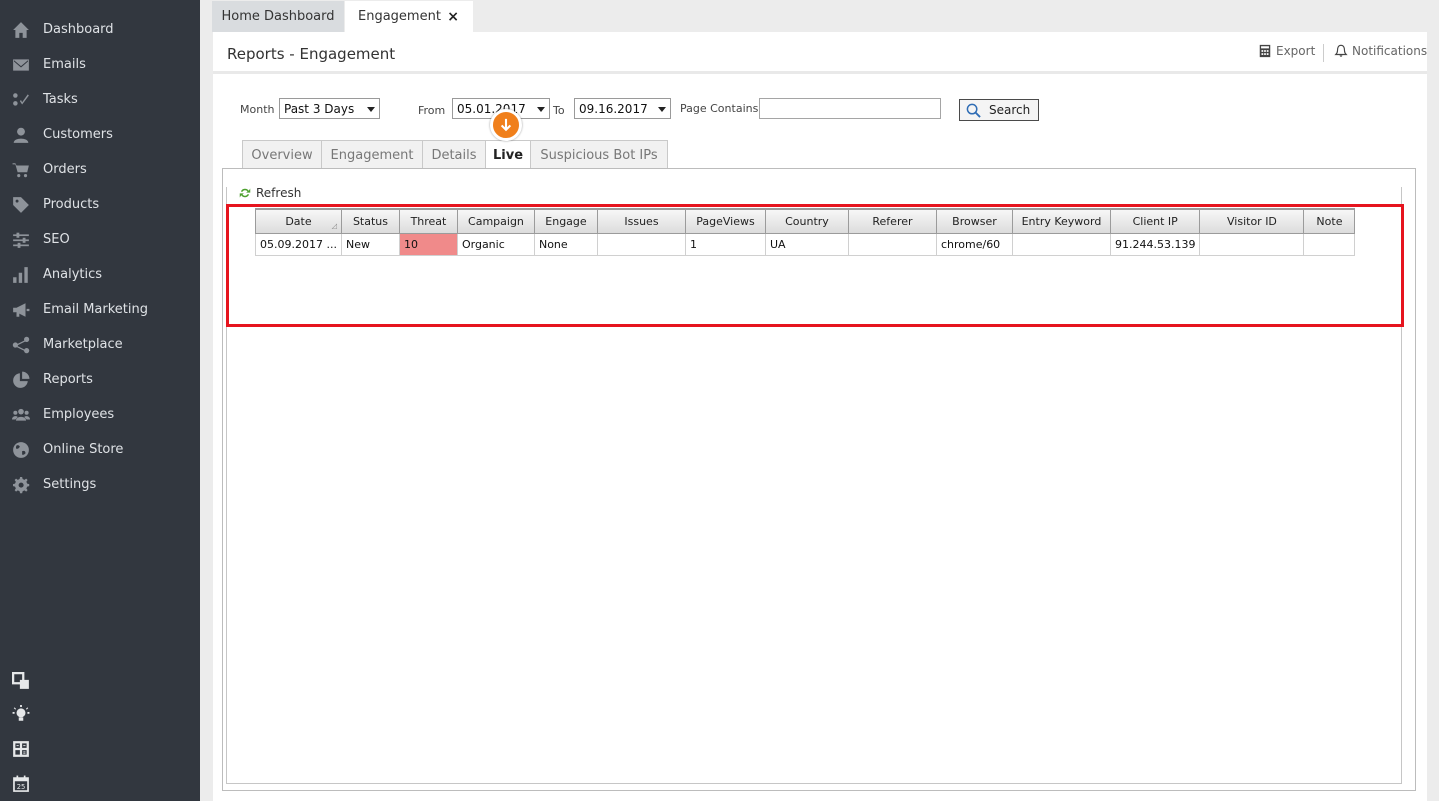 This screenshot has width=1439, height=801. What do you see at coordinates (1390, 51) in the screenshot?
I see `notifications-label: Notifications` at bounding box center [1390, 51].